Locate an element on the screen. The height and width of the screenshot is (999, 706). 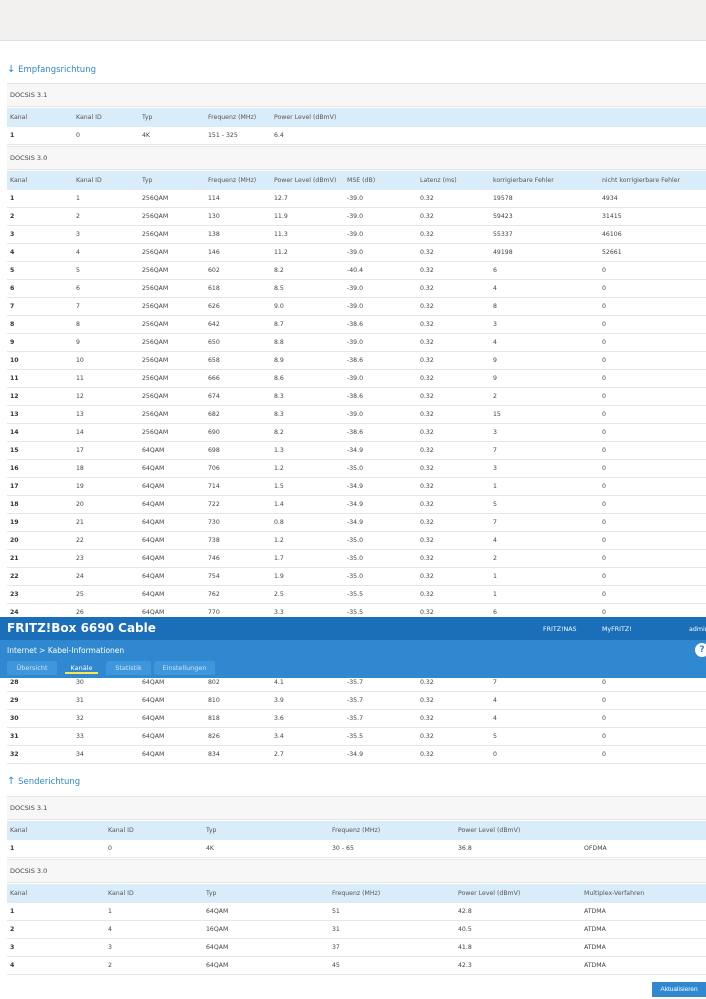
table-row: 10 10 256QAM 658 8.9 -38.6 0.32 9 0 is located at coordinates (356, 361).